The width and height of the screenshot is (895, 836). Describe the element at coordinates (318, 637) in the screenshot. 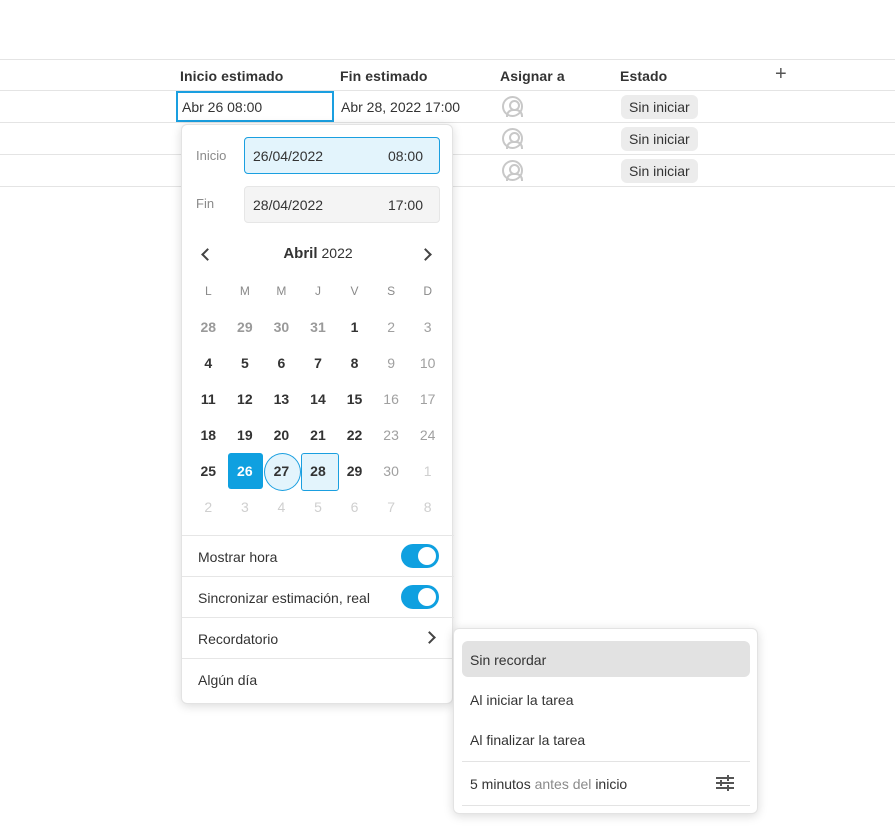

I see `reminder-row: Recordatorio` at that location.